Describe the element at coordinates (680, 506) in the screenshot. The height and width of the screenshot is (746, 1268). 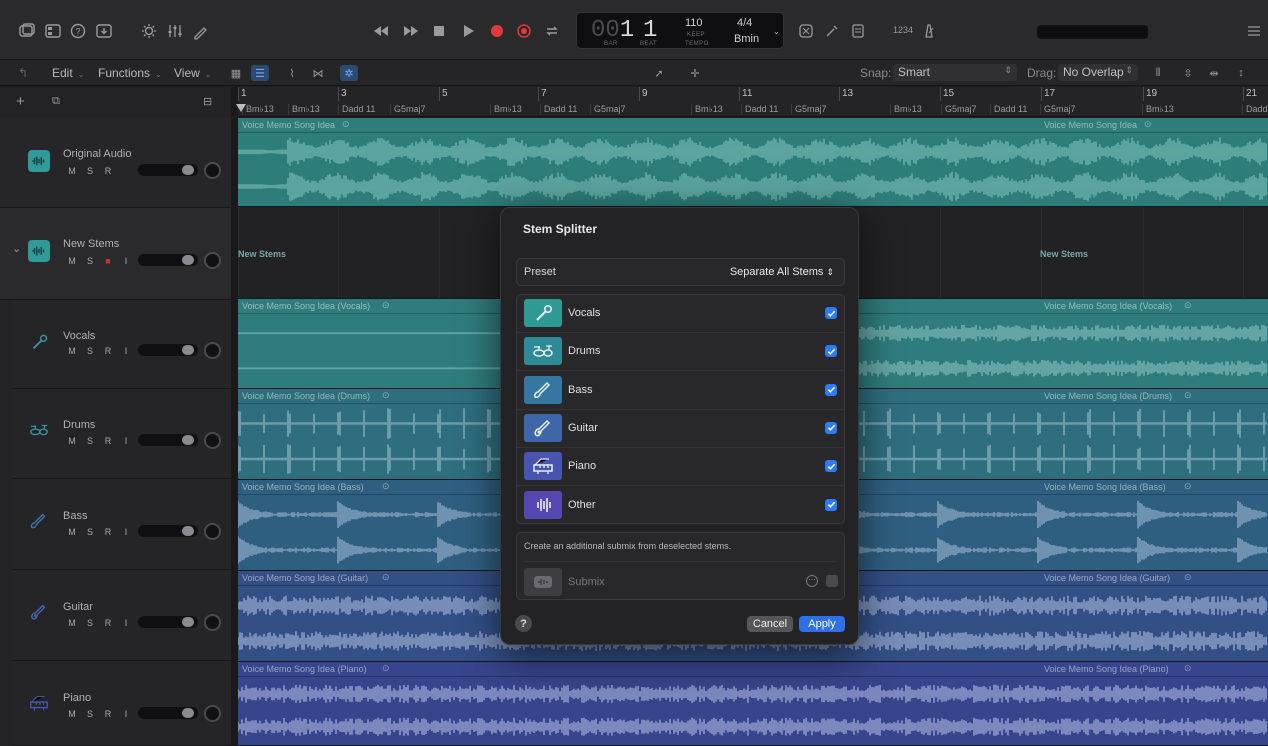
I see `stem-row: Other` at that location.